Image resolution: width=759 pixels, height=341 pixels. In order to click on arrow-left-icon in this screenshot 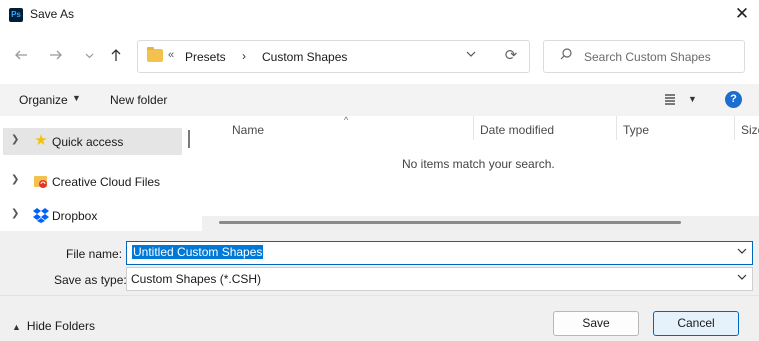, I will do `click(21, 55)`.